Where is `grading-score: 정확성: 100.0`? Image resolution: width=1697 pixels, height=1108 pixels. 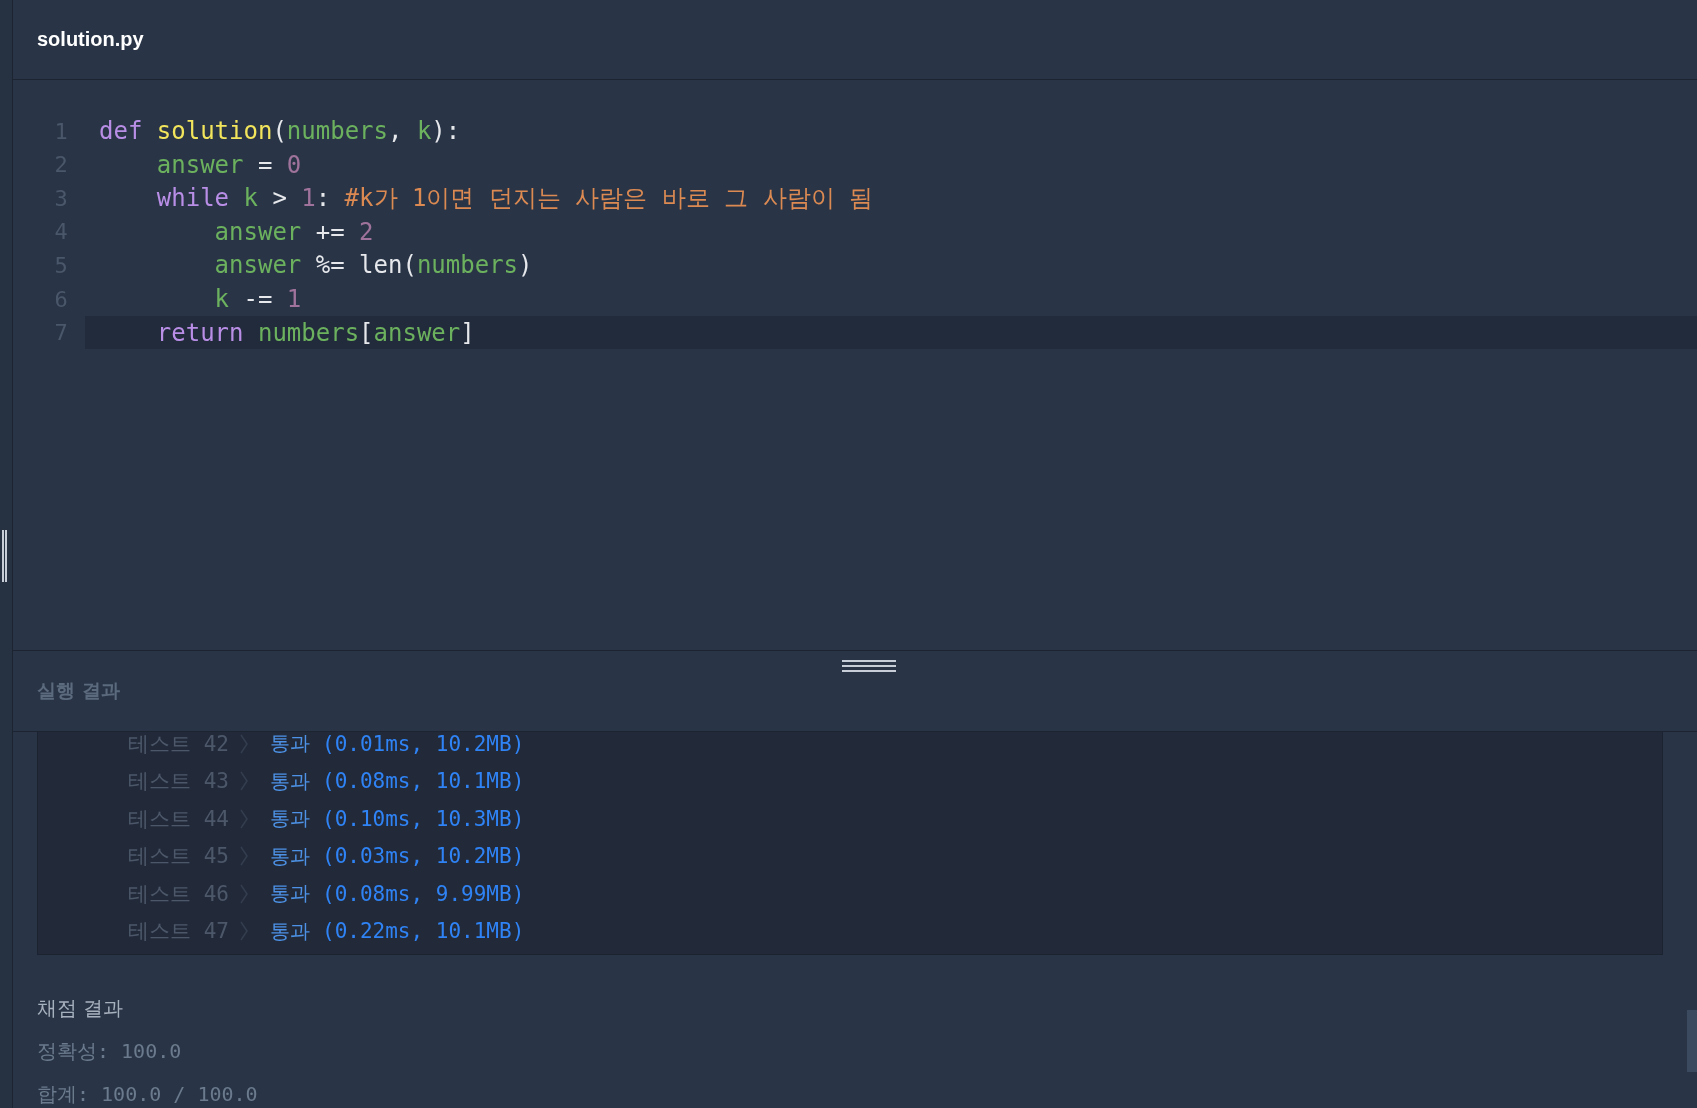 grading-score: 정확성: 100.0 is located at coordinates (109, 1051).